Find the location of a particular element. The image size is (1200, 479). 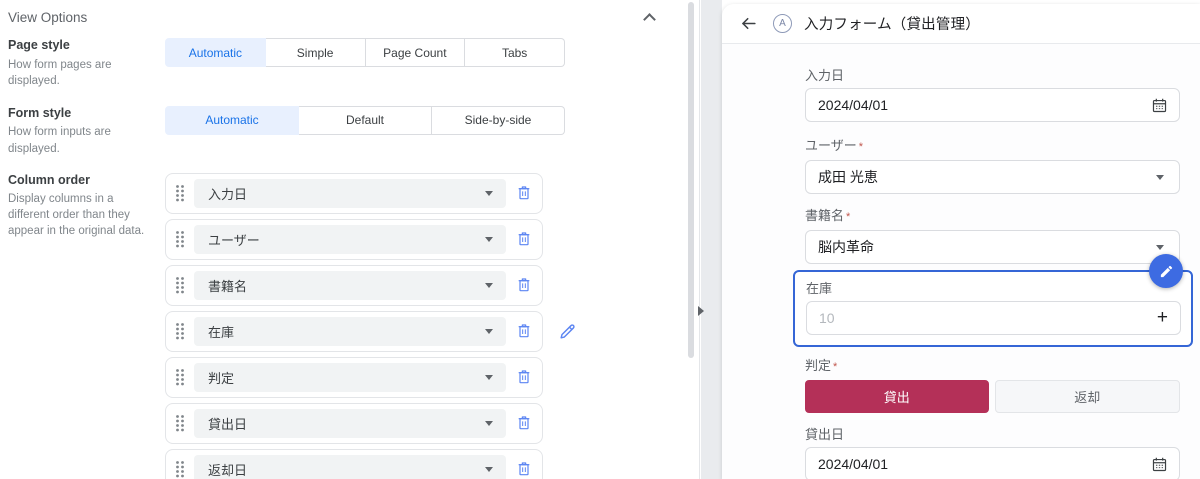

column-row-wrap: 入力日 is located at coordinates (354, 193).